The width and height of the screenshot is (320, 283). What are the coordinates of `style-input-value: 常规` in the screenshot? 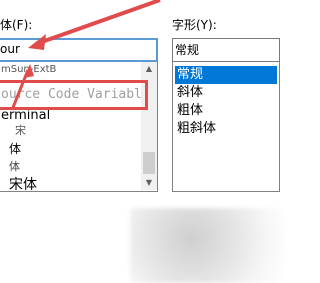 It's located at (187, 50).